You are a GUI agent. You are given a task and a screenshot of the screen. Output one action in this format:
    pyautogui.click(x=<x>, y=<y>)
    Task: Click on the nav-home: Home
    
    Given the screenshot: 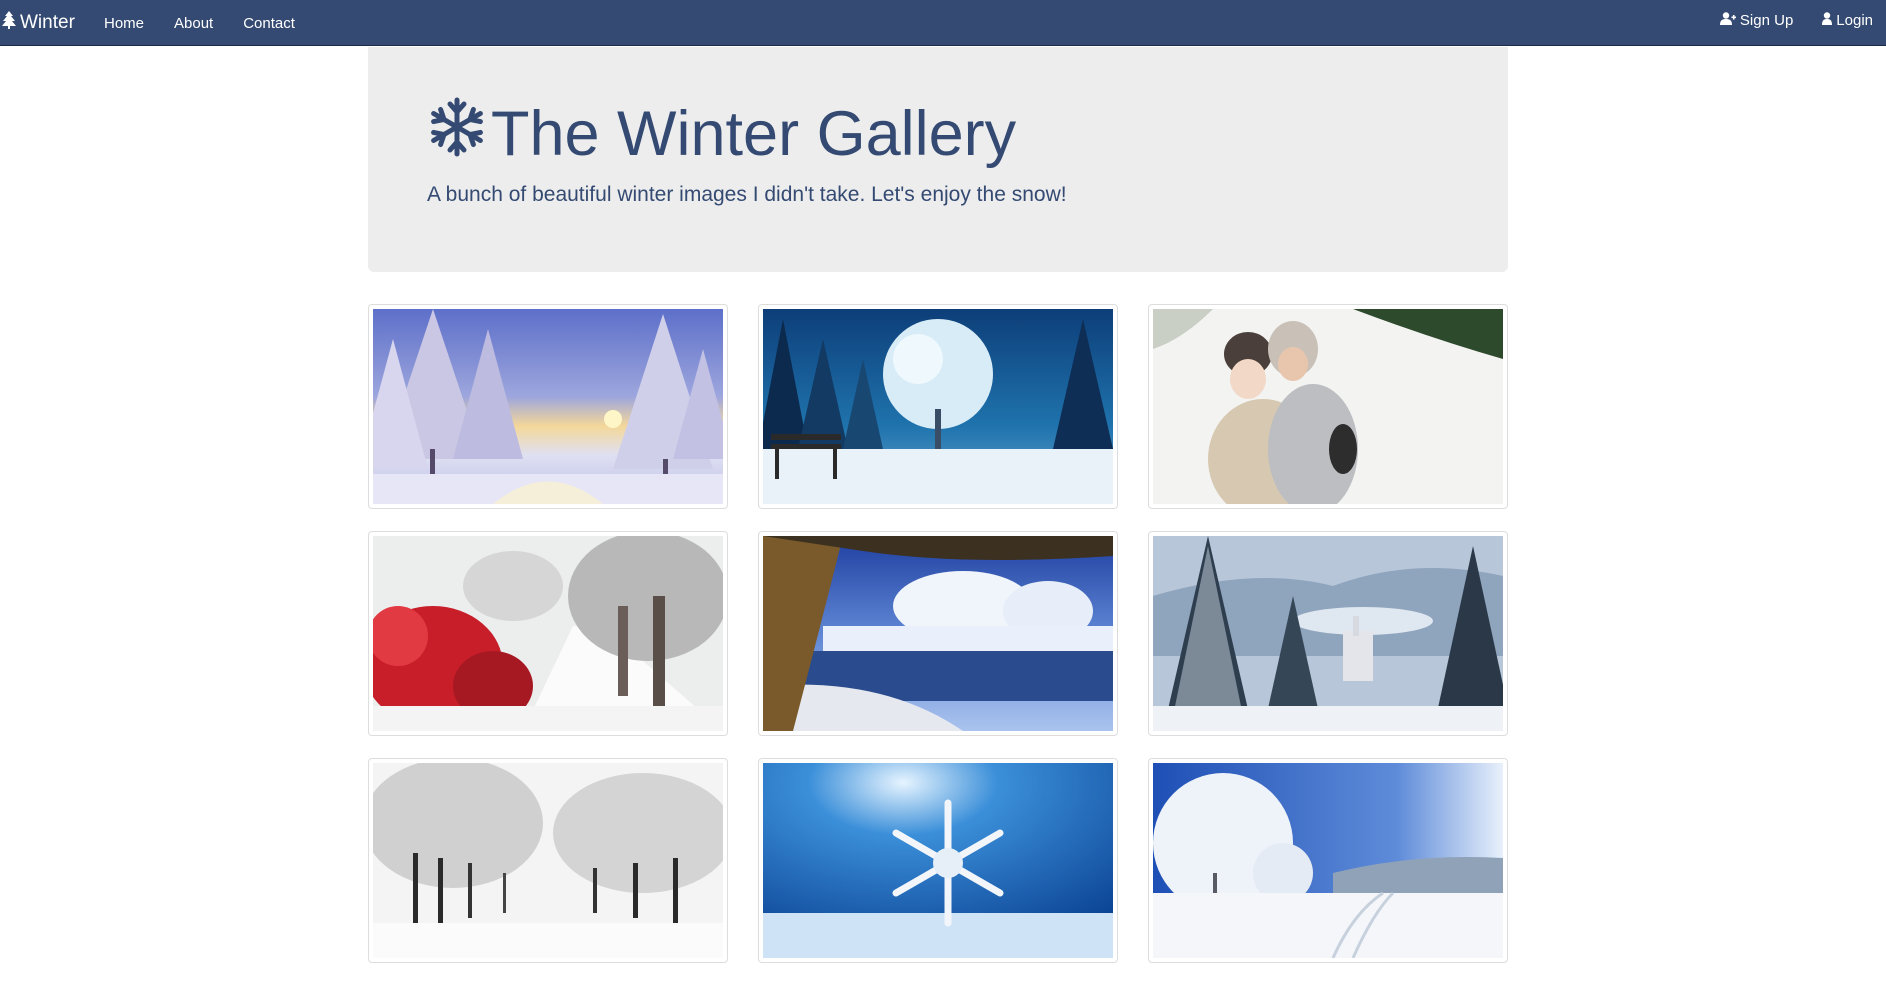 What is the action you would take?
    pyautogui.click(x=124, y=23)
    